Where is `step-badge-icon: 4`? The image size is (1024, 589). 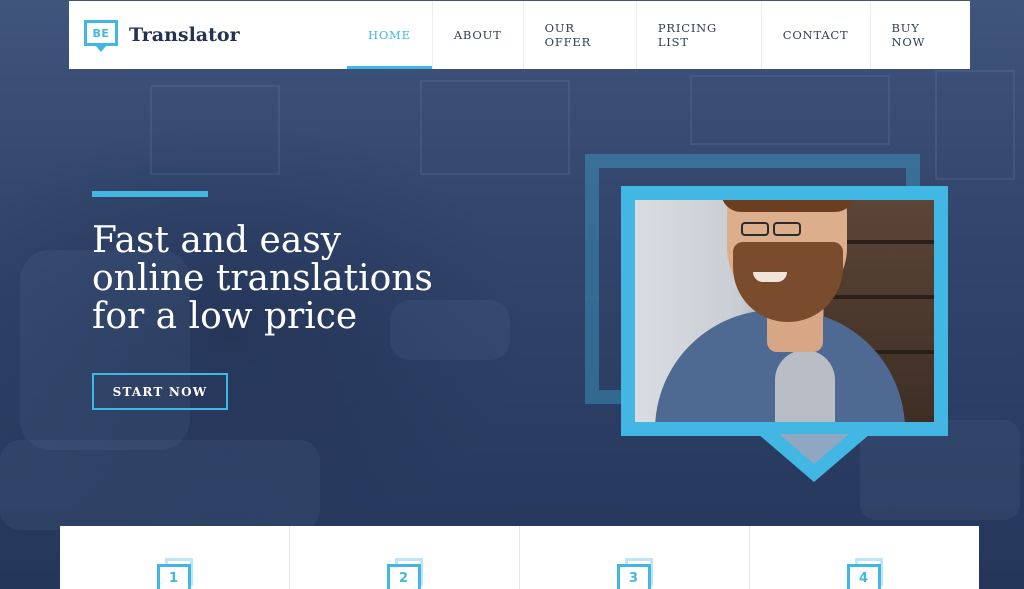
step-badge-icon: 4 is located at coordinates (864, 573).